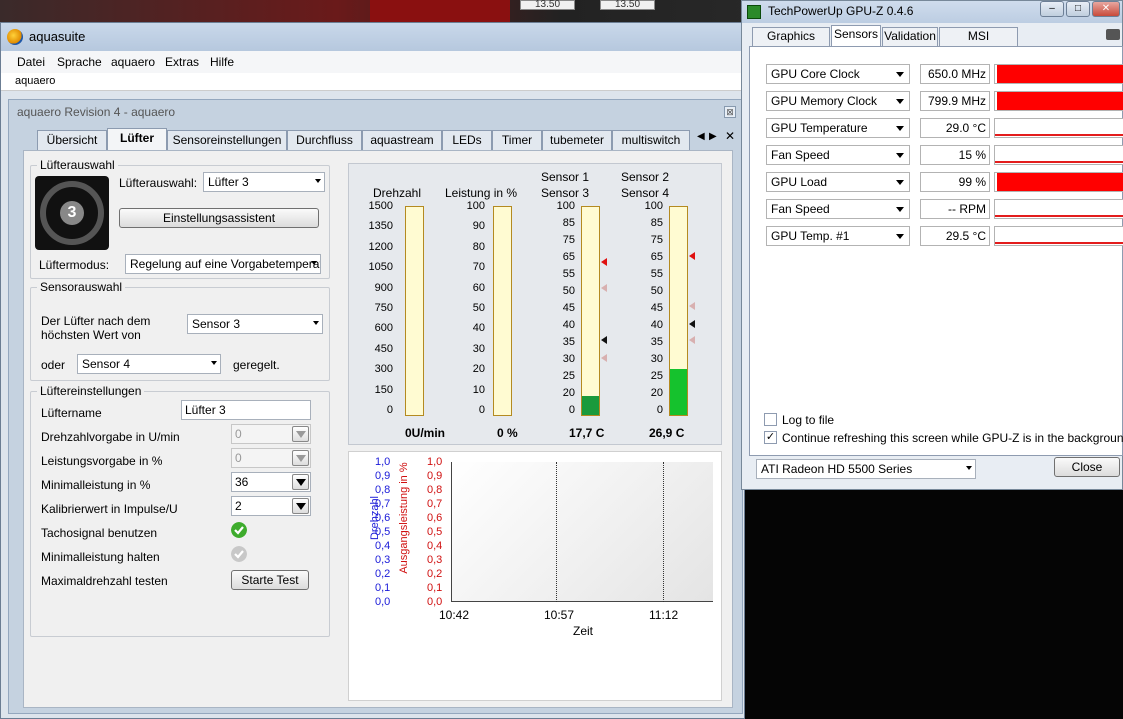 Image resolution: width=1123 pixels, height=719 pixels. I want to click on tab-tubemeter: tubemeter, so click(577, 140).